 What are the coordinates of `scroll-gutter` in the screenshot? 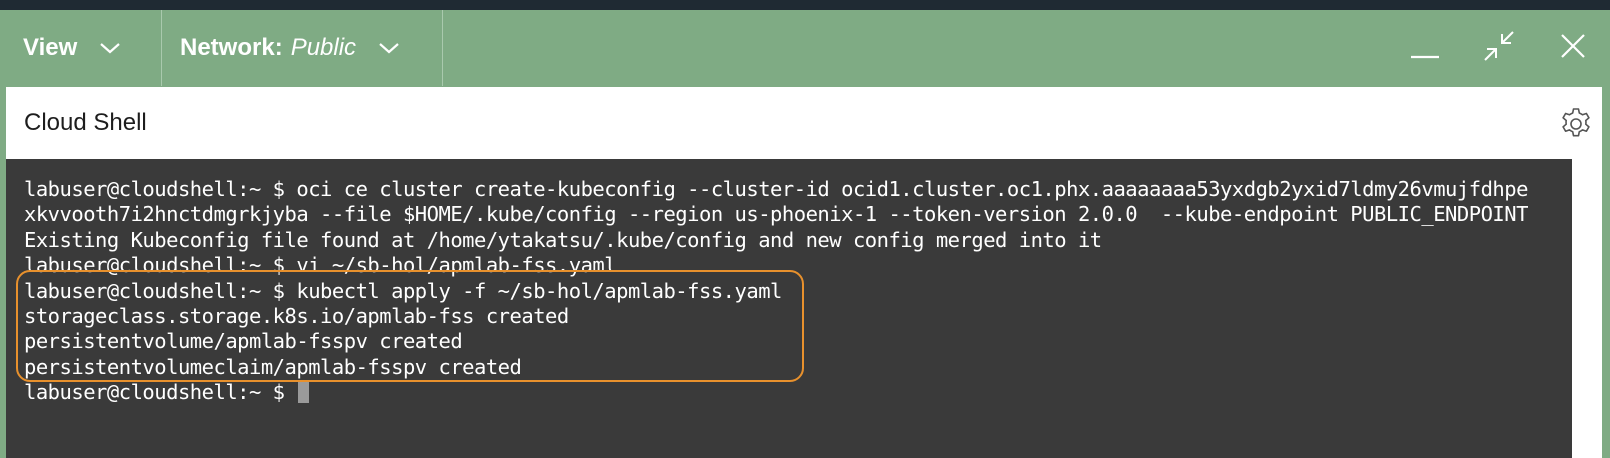 It's located at (1587, 308).